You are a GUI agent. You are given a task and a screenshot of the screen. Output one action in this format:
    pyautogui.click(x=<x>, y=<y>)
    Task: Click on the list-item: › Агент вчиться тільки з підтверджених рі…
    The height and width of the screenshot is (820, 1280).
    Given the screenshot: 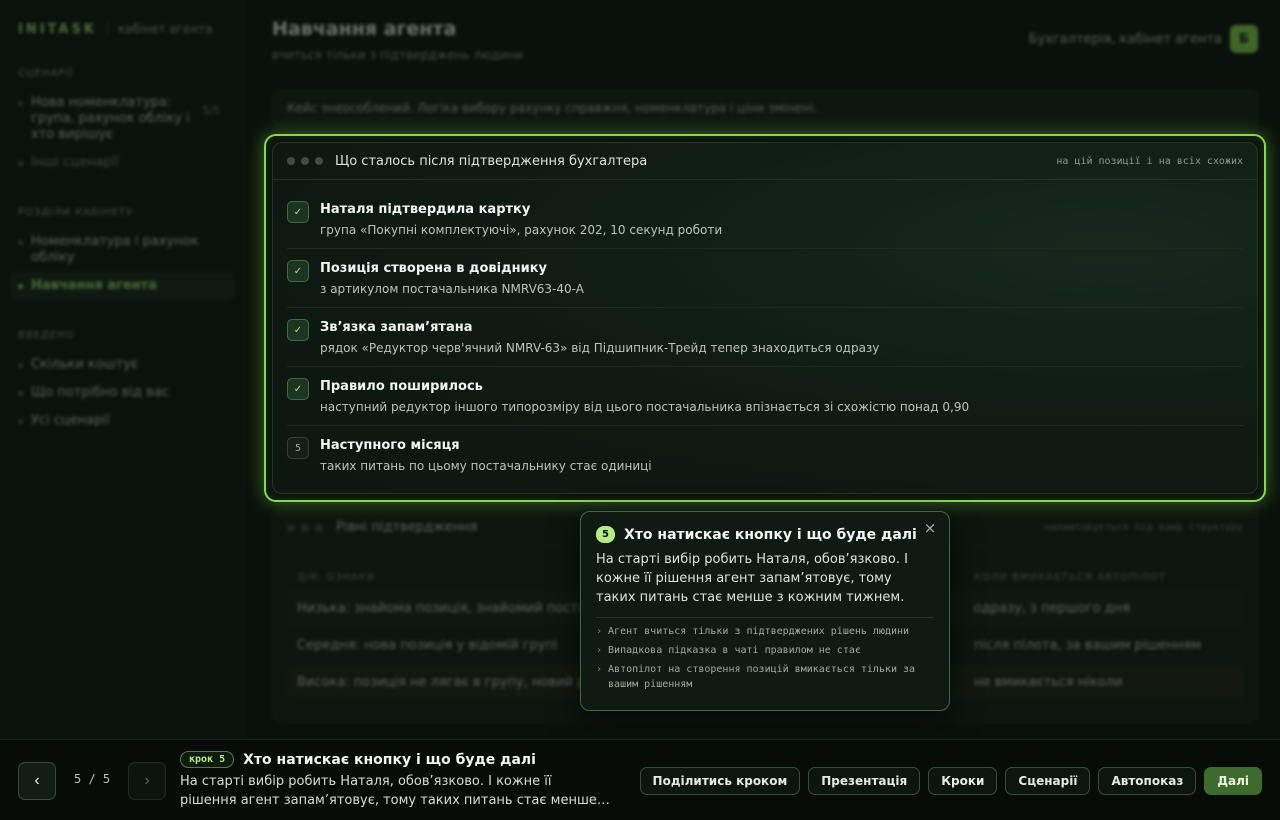 What is the action you would take?
    pyautogui.click(x=765, y=631)
    